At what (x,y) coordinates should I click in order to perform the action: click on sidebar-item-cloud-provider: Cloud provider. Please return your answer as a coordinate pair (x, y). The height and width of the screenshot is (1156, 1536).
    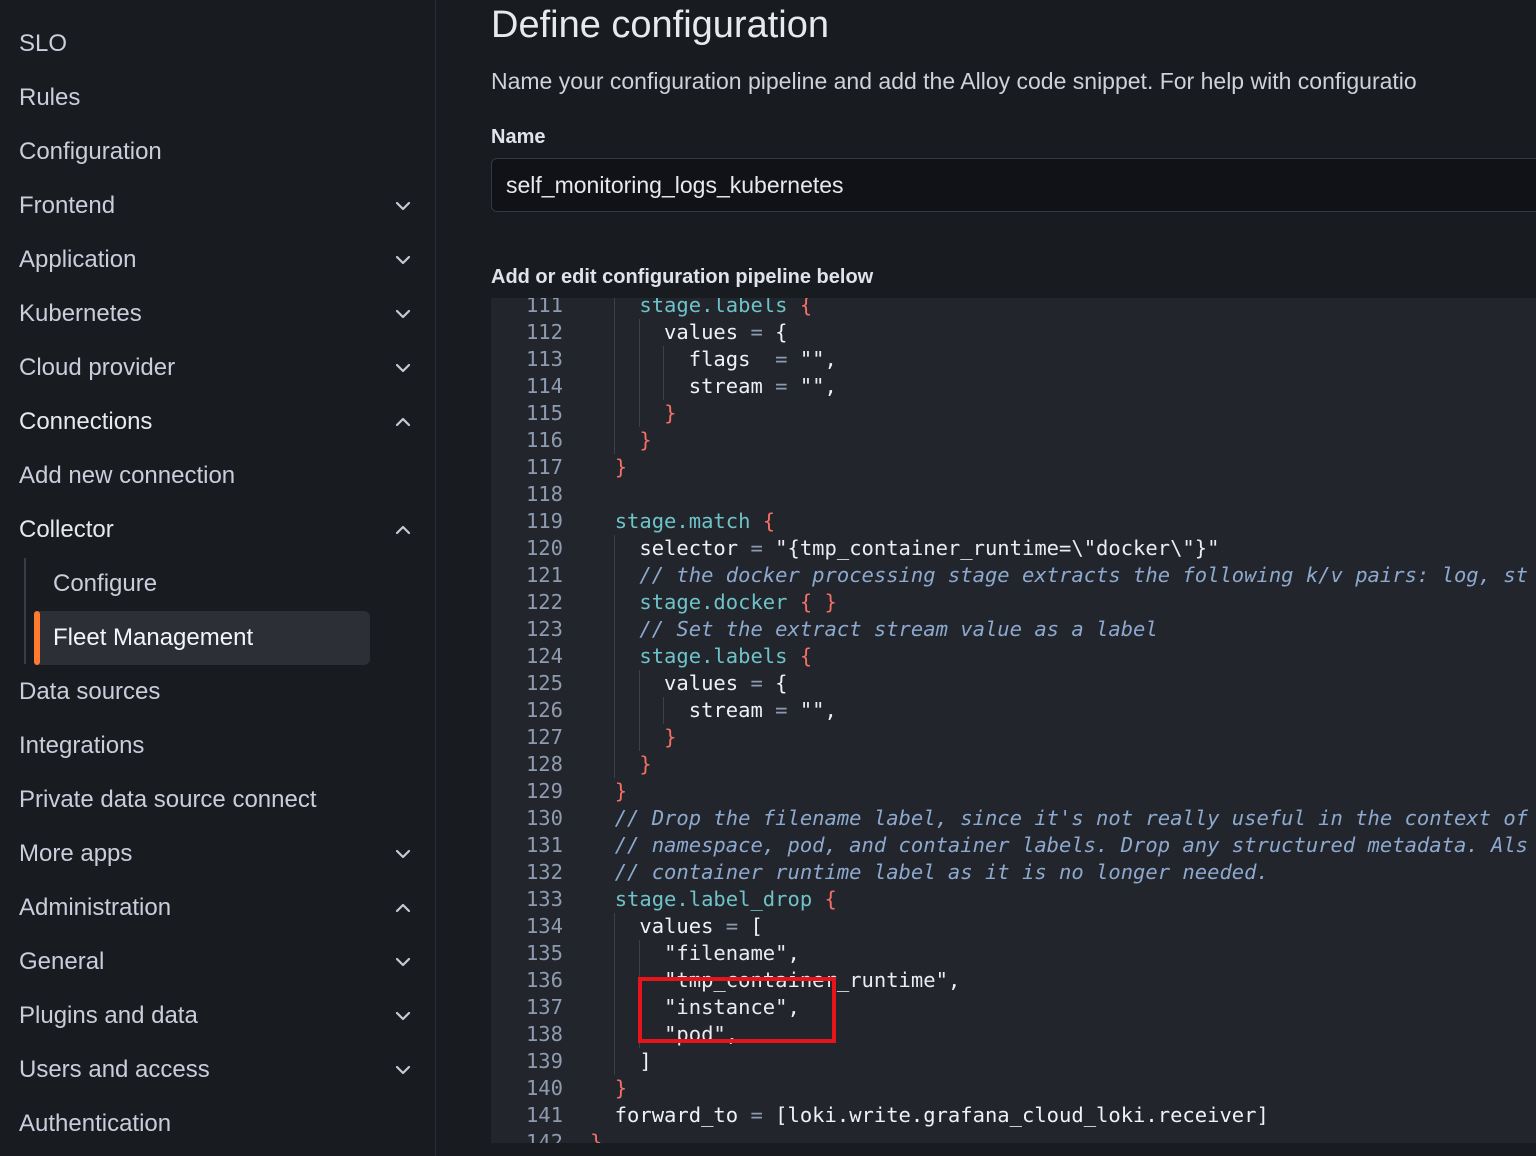
    Looking at the image, I should click on (218, 368).